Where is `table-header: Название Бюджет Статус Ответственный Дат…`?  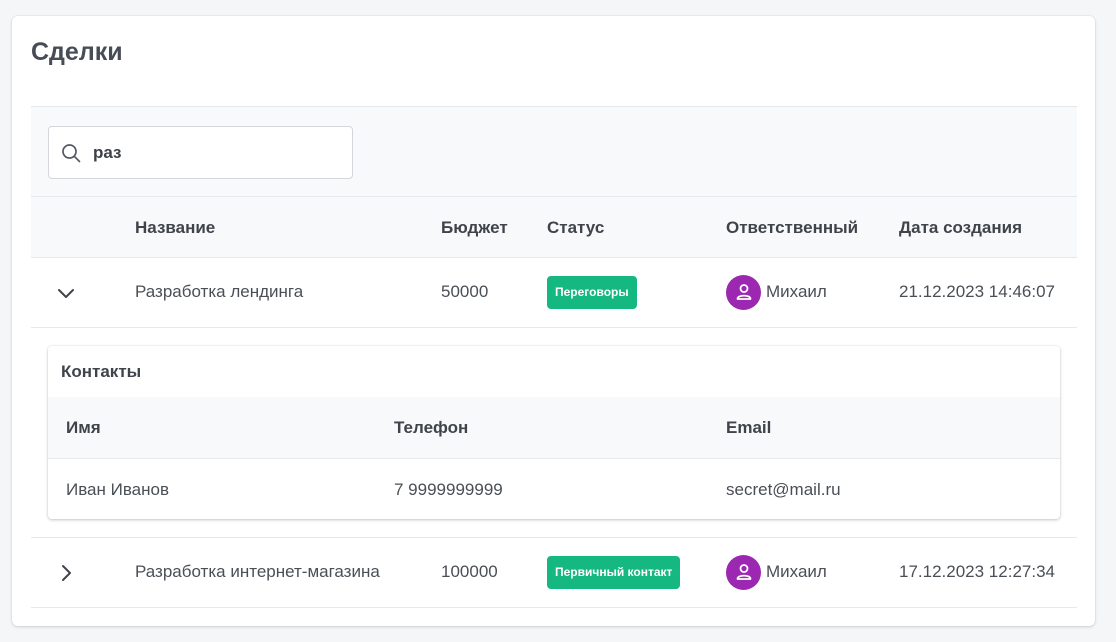 table-header: Название Бюджет Статус Ответственный Дат… is located at coordinates (554, 227).